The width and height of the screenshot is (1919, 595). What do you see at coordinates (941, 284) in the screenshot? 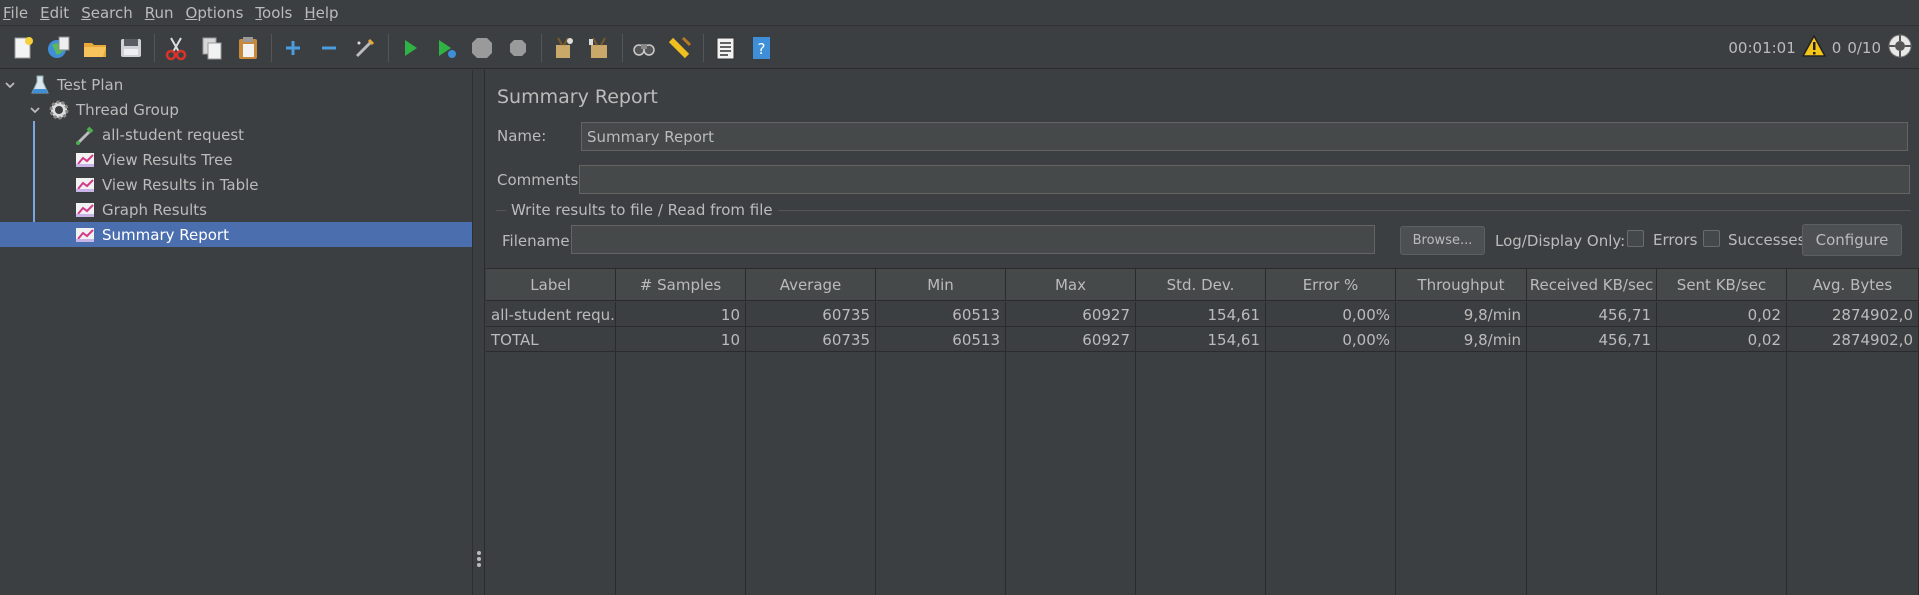
I see `column-header: Min` at bounding box center [941, 284].